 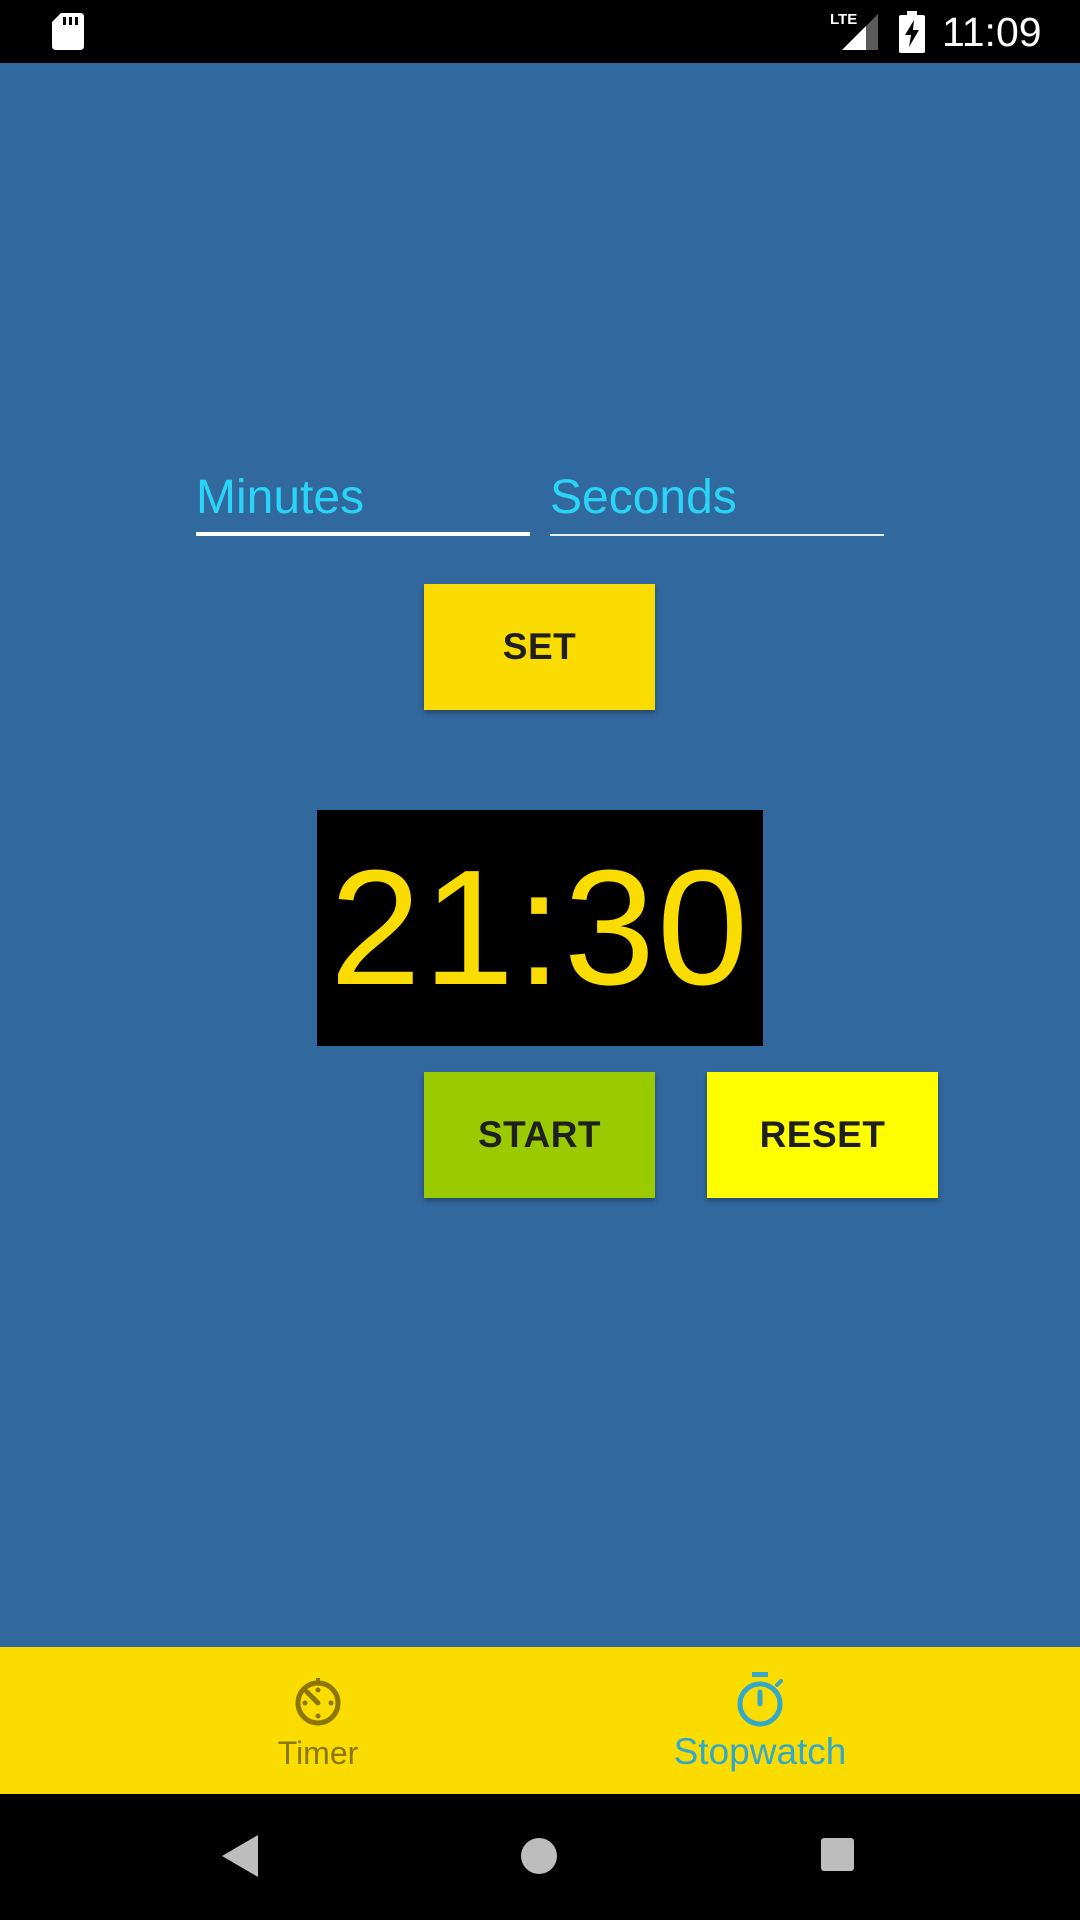 I want to click on timer-value: 21:30, so click(x=540, y=927).